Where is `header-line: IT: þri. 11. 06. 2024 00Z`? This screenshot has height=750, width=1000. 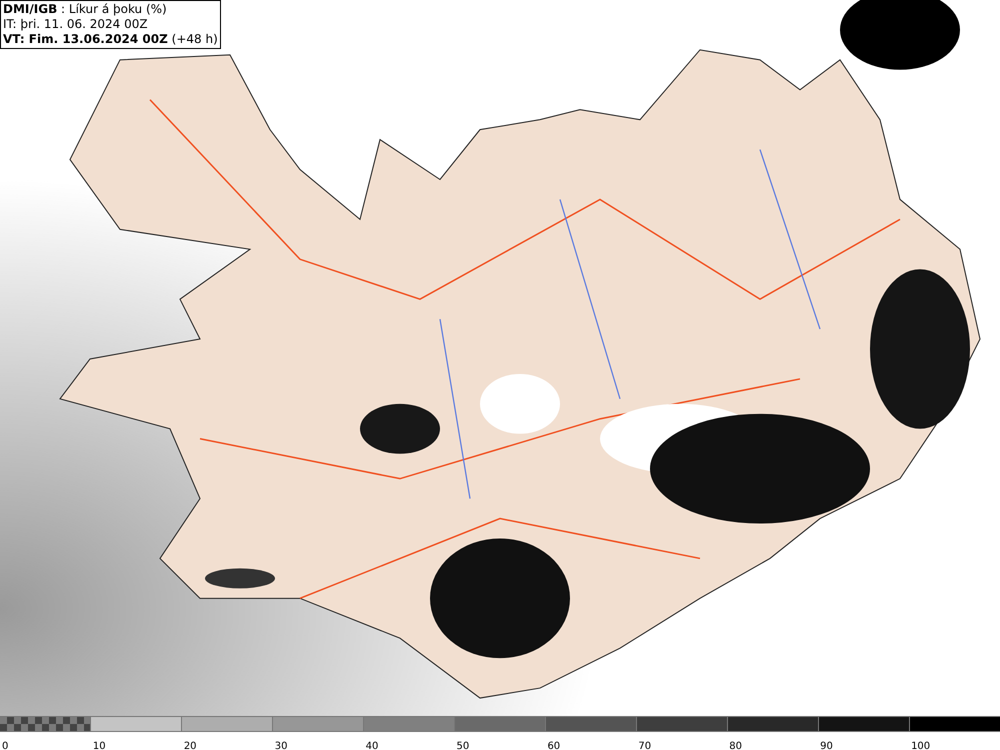 header-line: IT: þri. 11. 06. 2024 00Z is located at coordinates (76, 24).